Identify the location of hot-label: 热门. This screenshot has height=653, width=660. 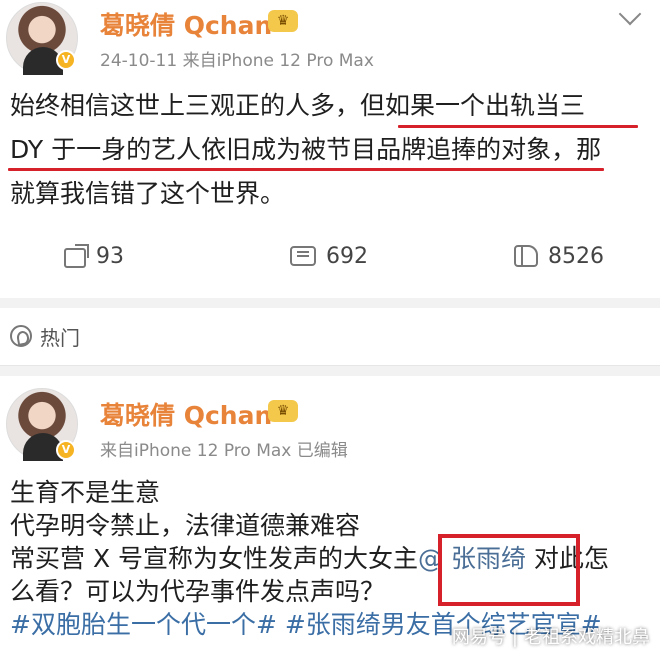
(60, 338).